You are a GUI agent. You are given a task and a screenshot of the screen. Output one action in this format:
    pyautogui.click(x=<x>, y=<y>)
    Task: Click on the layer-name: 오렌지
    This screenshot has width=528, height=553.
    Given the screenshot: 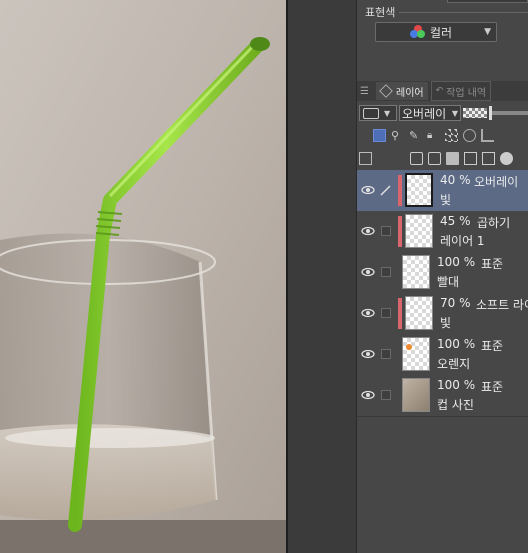 What is the action you would take?
    pyautogui.click(x=454, y=364)
    